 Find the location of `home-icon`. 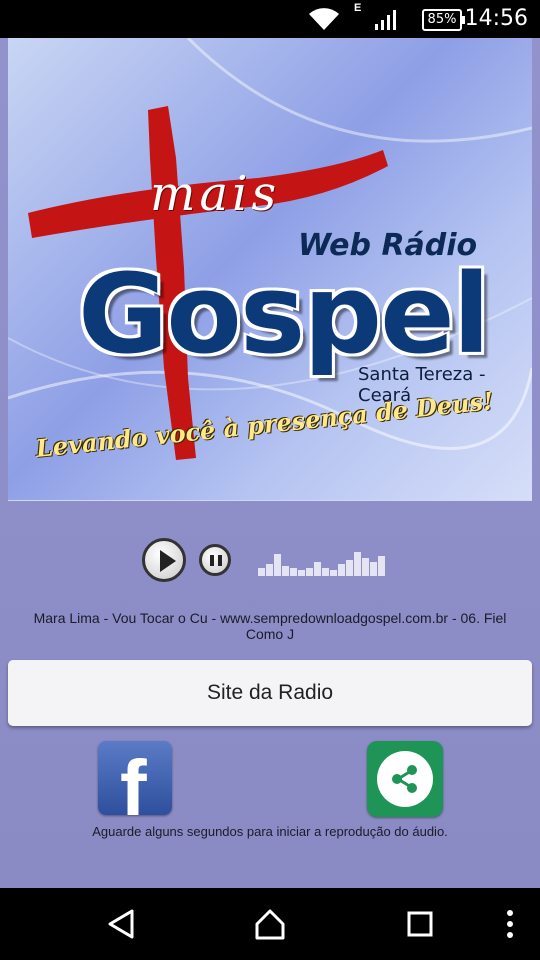

home-icon is located at coordinates (270, 924).